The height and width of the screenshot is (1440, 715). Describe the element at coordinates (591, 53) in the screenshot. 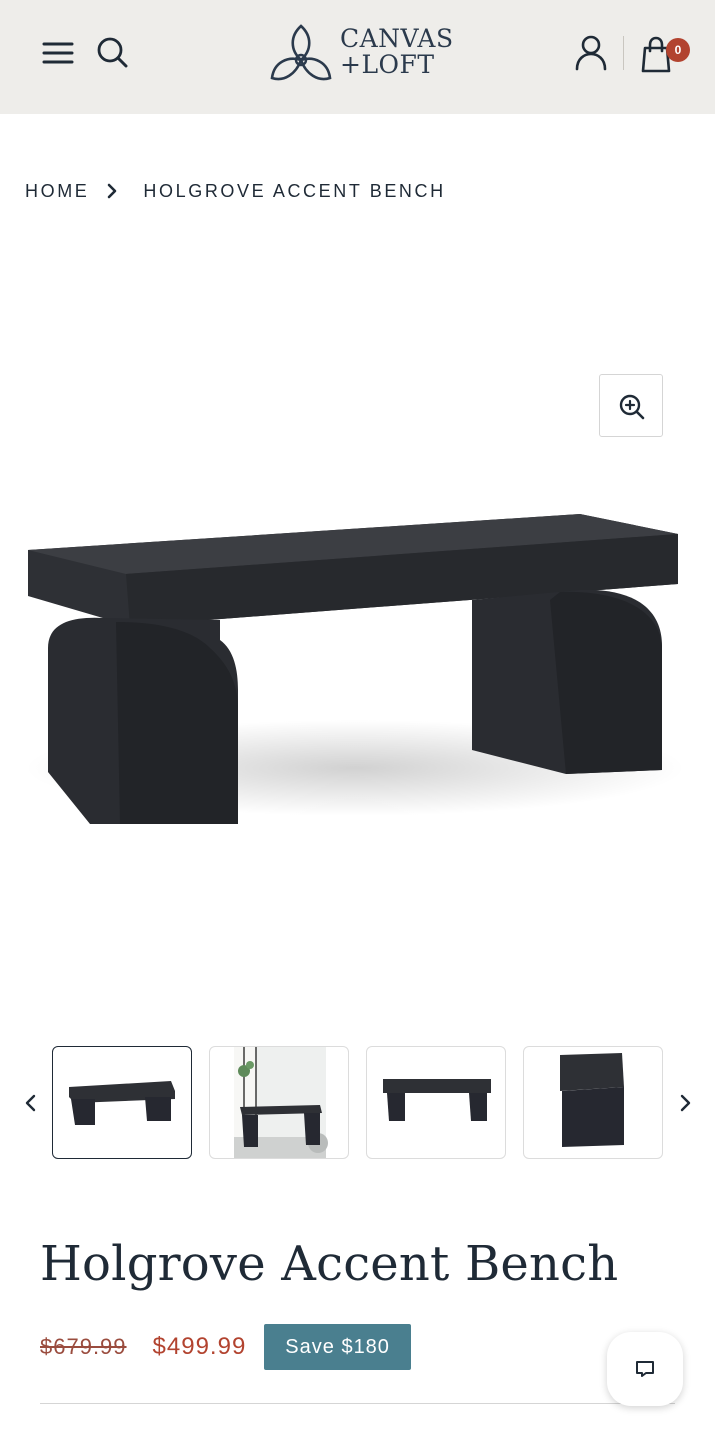

I see `account-icon` at that location.